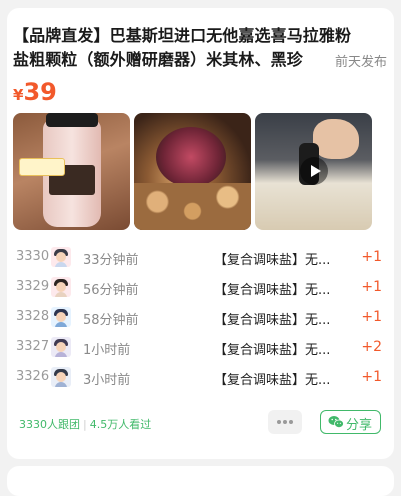 Image resolution: width=401 pixels, height=496 pixels. I want to click on share-button: 分享, so click(350, 422).